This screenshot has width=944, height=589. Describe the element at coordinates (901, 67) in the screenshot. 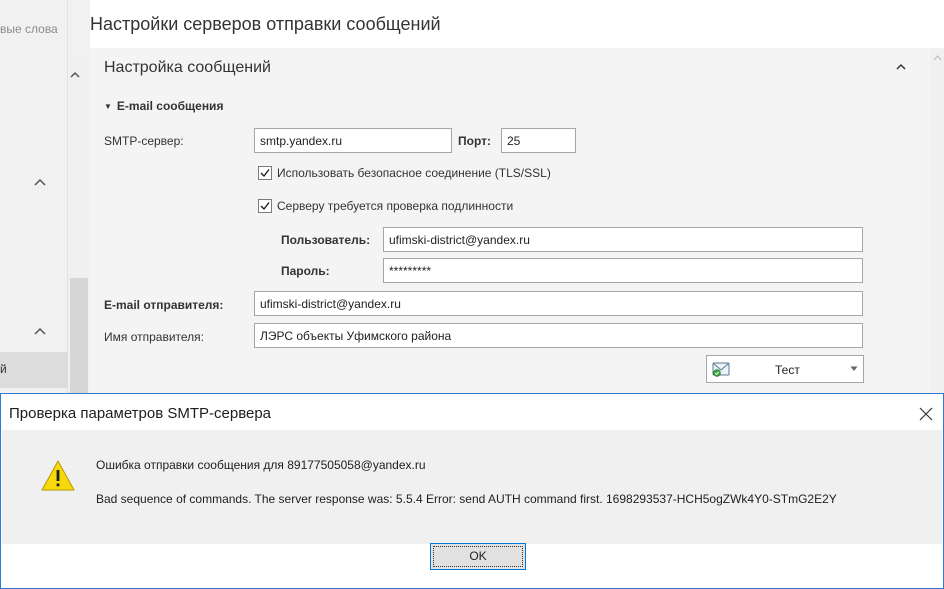

I see `collapse-section-icon` at that location.